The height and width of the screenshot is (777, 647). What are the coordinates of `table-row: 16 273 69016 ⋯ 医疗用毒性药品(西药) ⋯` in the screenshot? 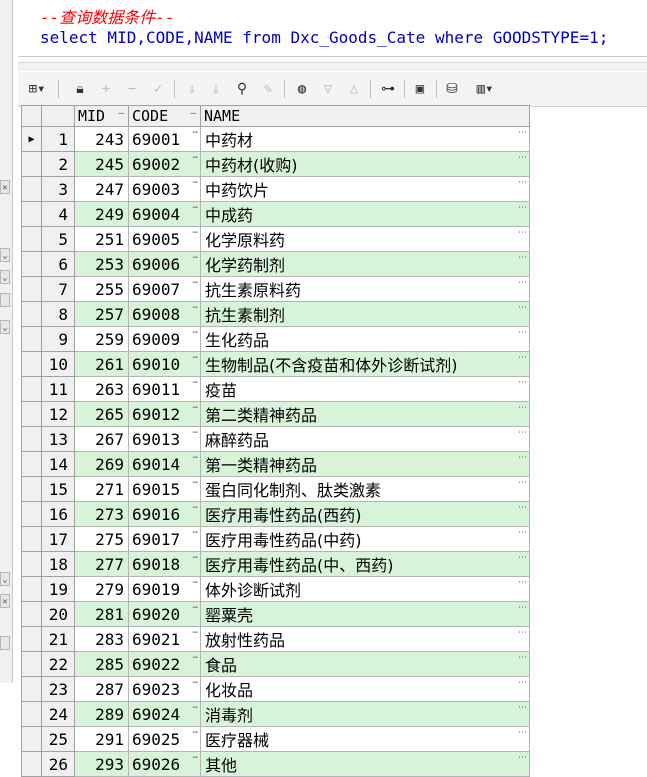 It's located at (275, 514).